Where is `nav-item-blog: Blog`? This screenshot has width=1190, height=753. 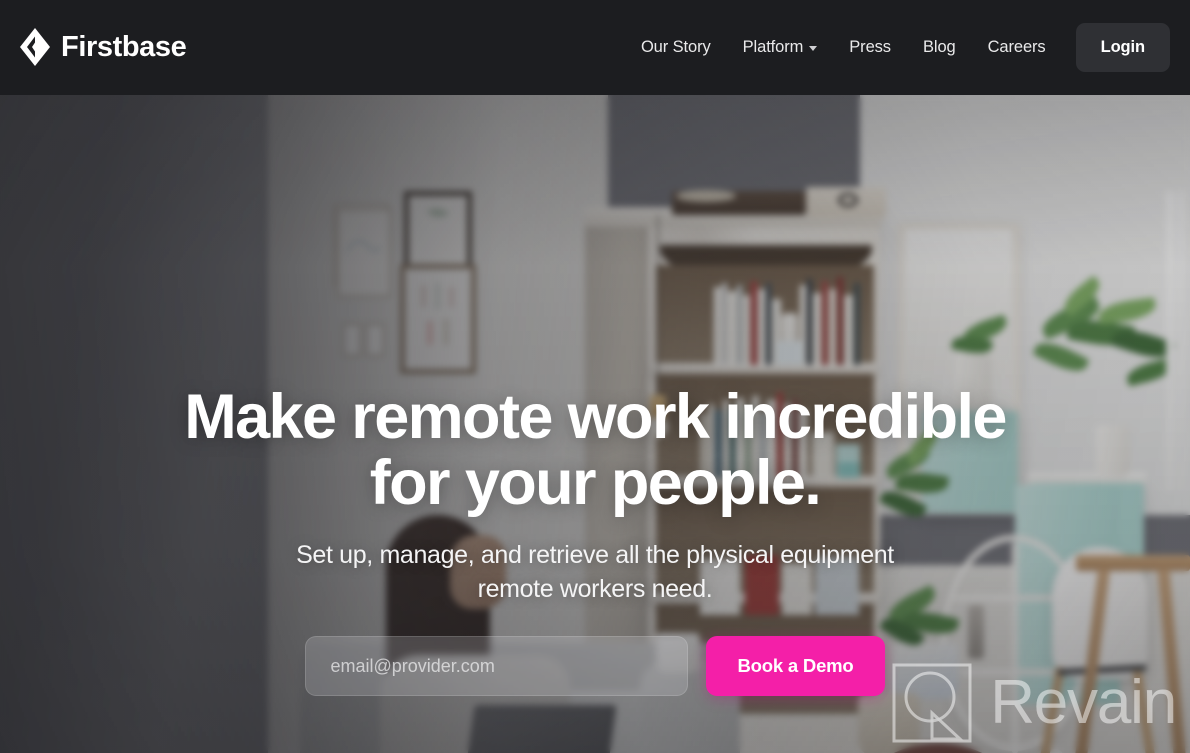
nav-item-blog: Blog is located at coordinates (939, 47).